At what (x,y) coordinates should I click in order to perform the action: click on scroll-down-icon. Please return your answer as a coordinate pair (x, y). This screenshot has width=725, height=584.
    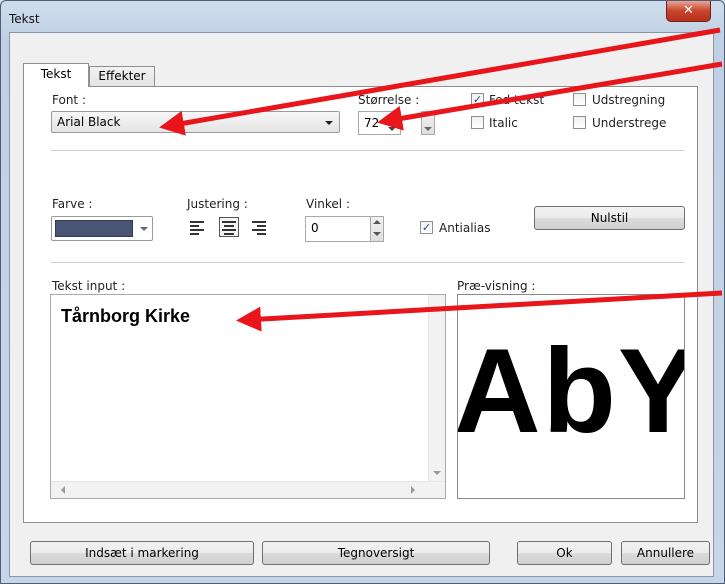
    Looking at the image, I should click on (437, 473).